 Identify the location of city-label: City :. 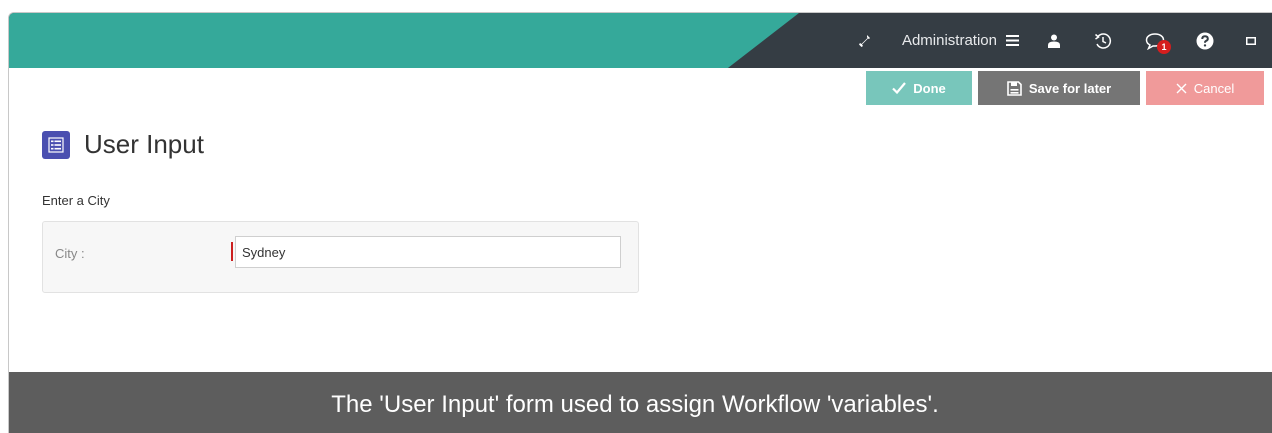
(70, 253).